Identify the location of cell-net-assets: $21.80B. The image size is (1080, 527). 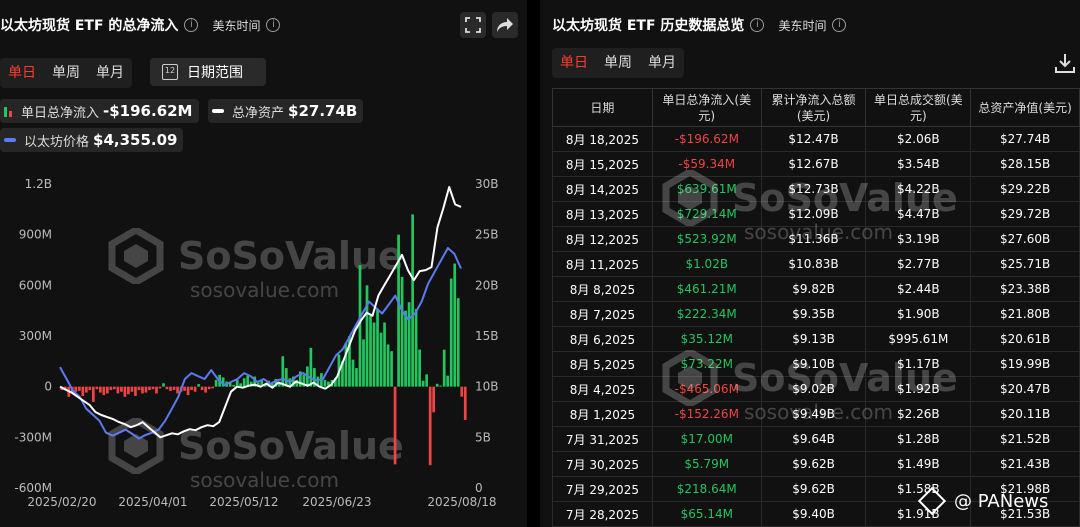
(1025, 314).